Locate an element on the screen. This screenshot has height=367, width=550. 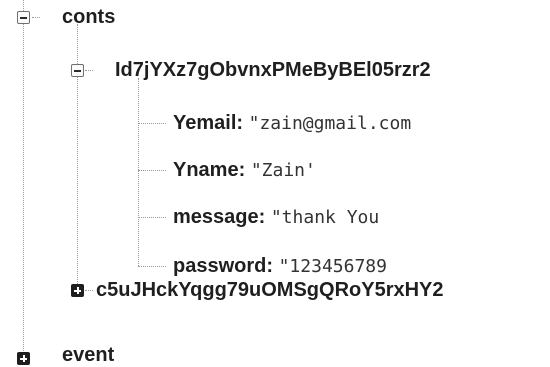
field-yname: Yname: "Zain' is located at coordinates (244, 170).